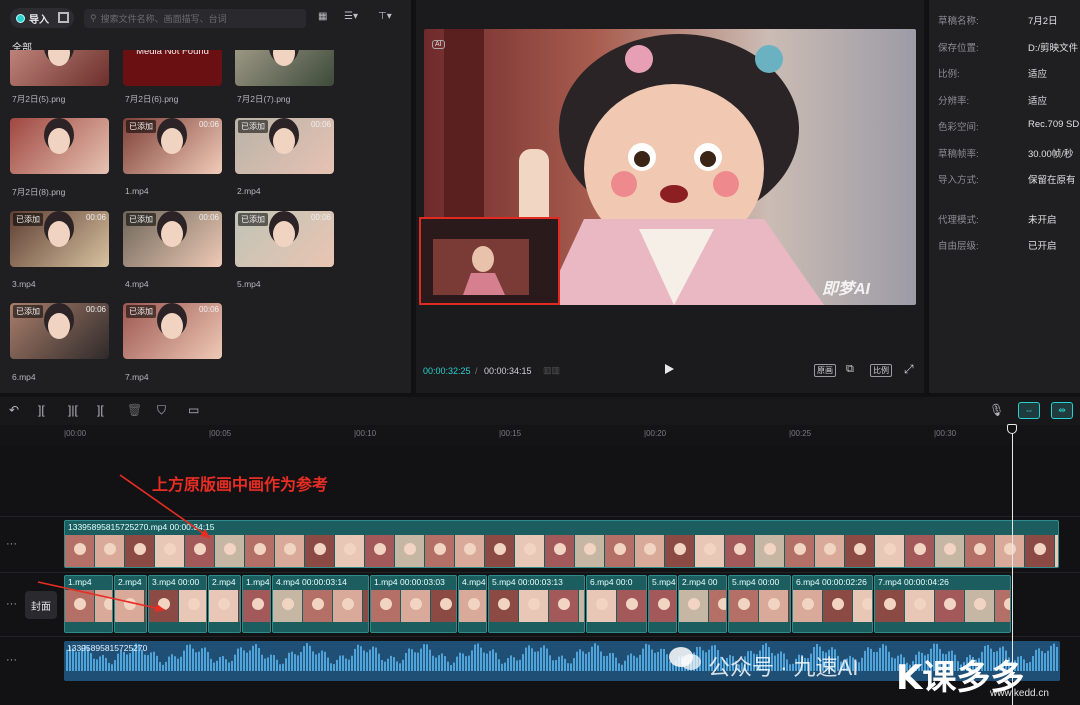  What do you see at coordinates (832, 604) in the screenshot?
I see `main-track-clip: 6.mp4 00:00:02:26` at bounding box center [832, 604].